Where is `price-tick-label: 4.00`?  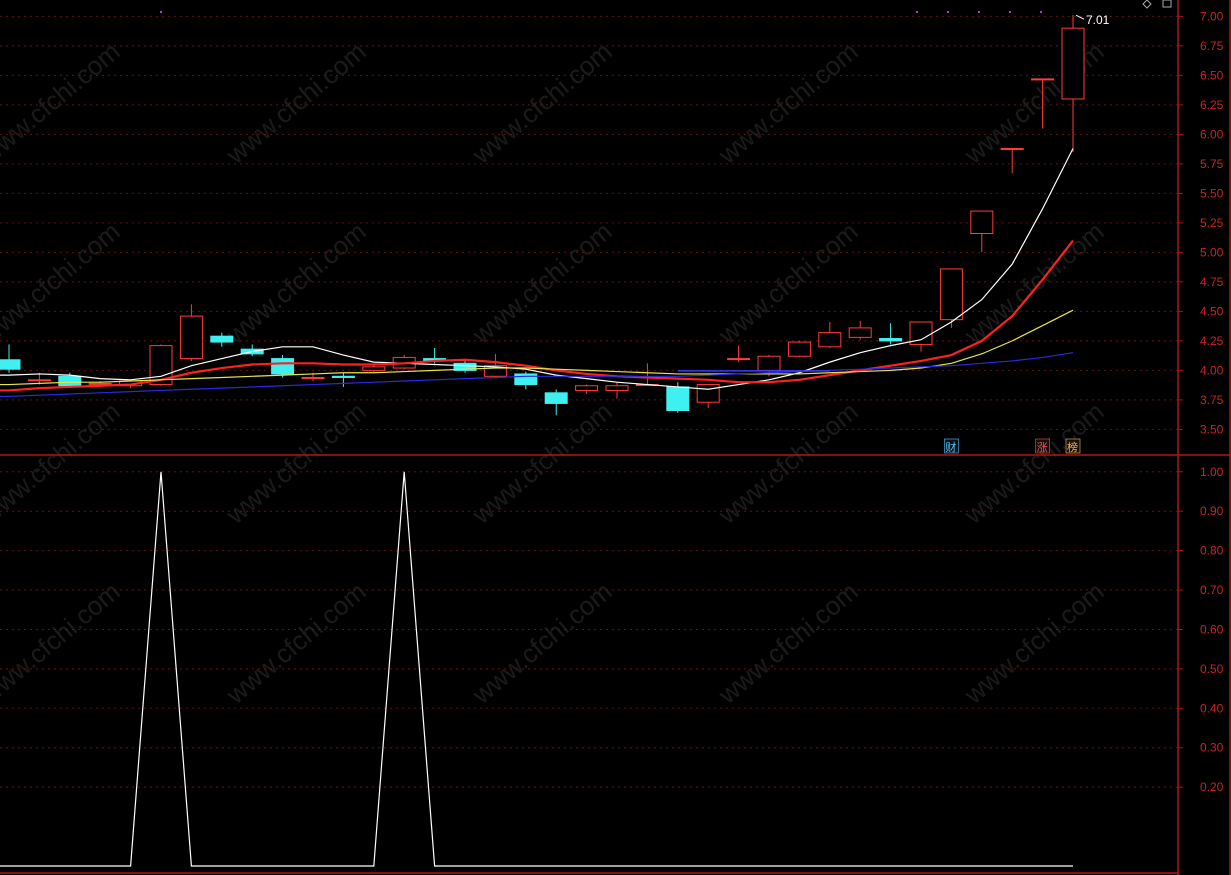 price-tick-label: 4.00 is located at coordinates (1212, 370).